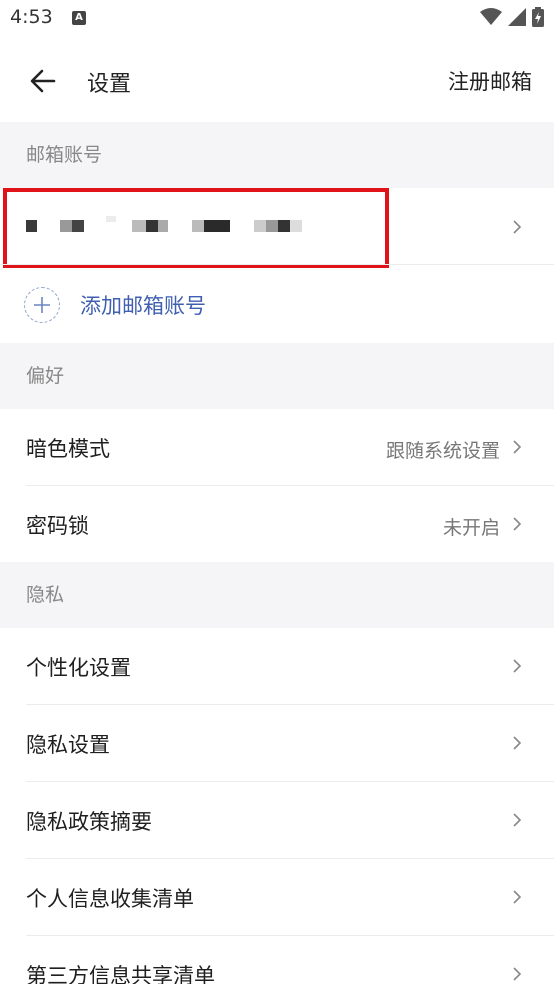 The image size is (554, 984). Describe the element at coordinates (68, 745) in the screenshot. I see `row-label: 隐私设置` at that location.